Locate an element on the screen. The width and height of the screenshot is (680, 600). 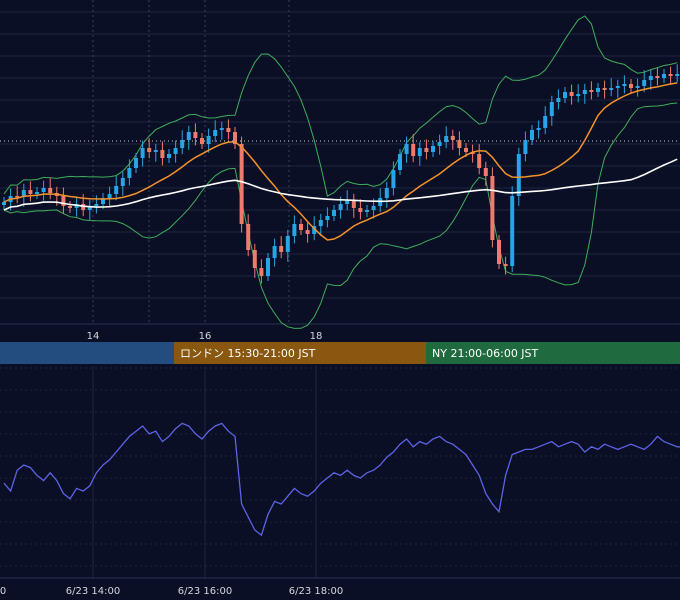
time-axis-label: 6/23 18:00 is located at coordinates (316, 591).